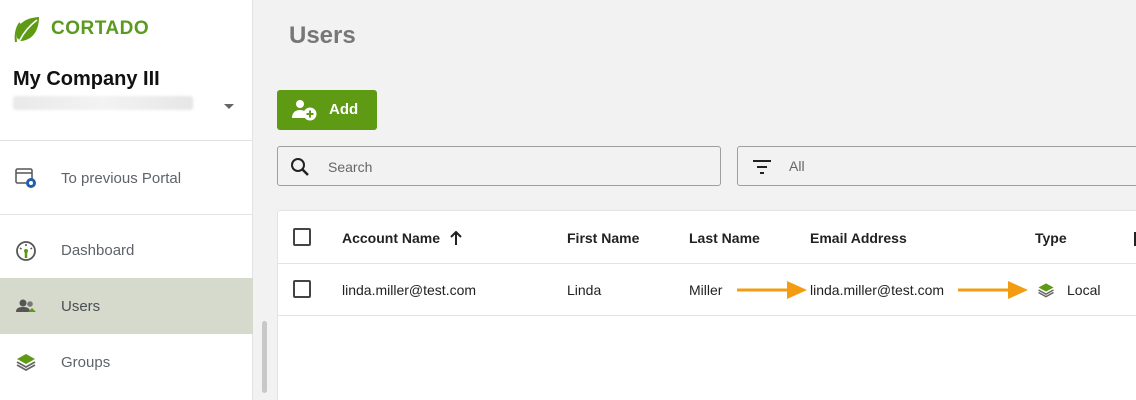 This screenshot has height=400, width=1136. I want to click on filter-icon, so click(762, 167).